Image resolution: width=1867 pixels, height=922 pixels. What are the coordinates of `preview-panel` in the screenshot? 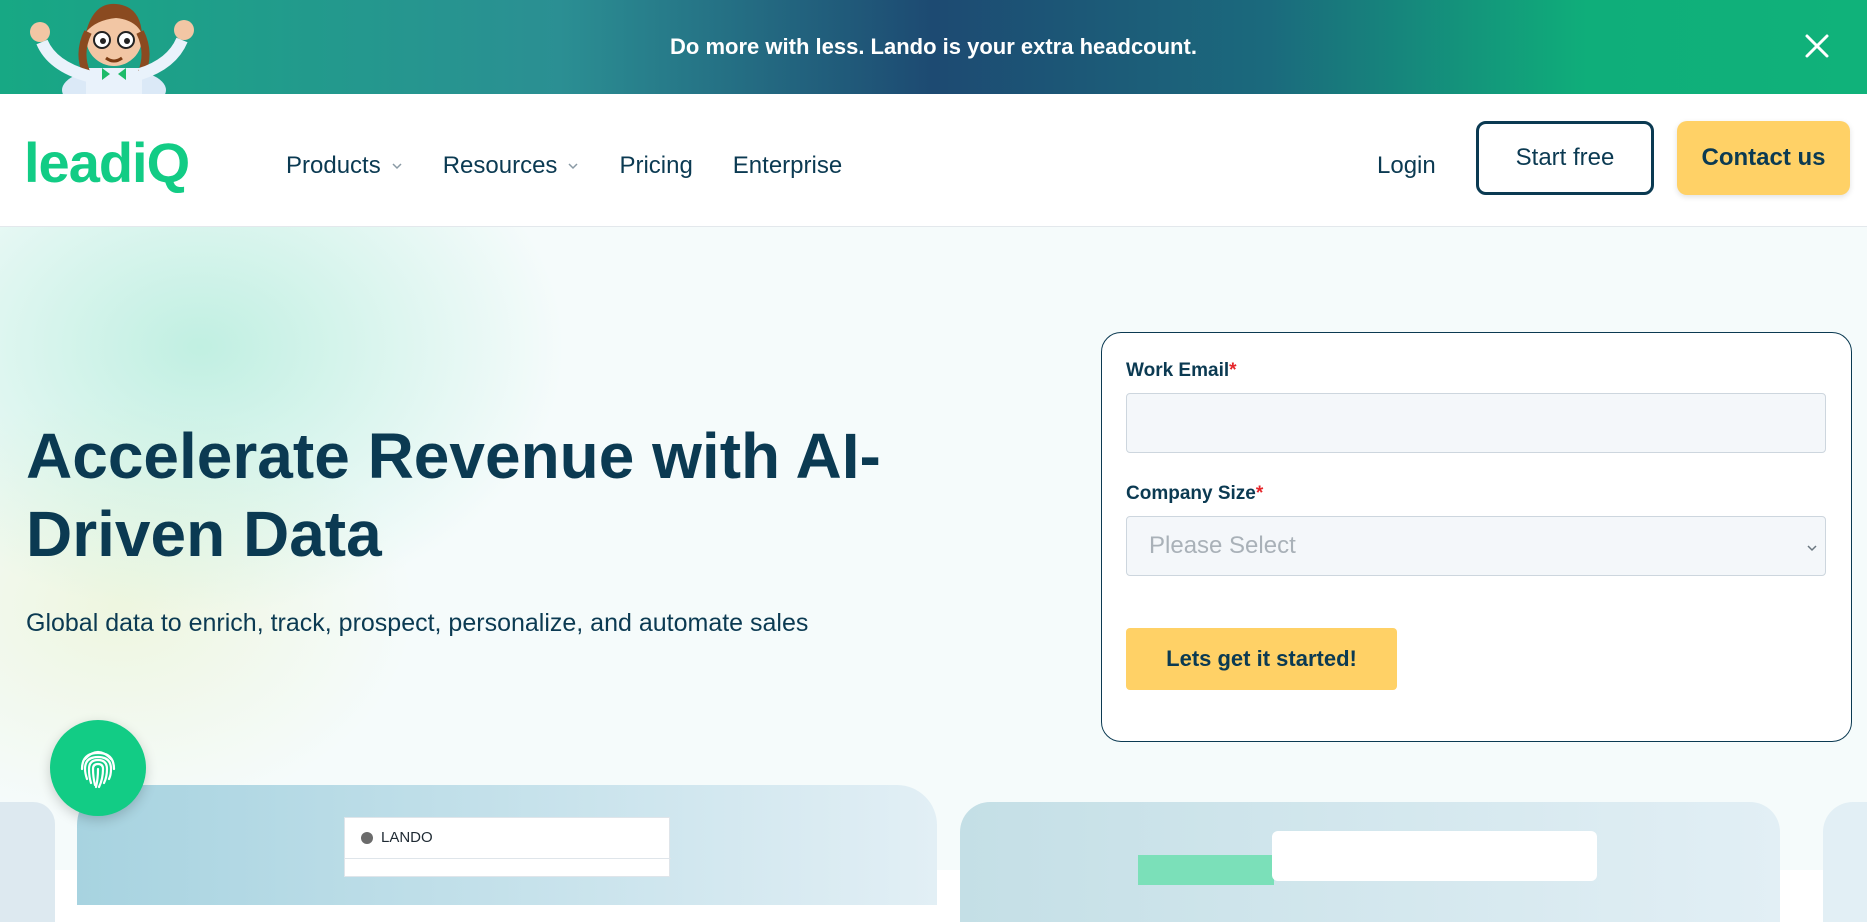 It's located at (1434, 856).